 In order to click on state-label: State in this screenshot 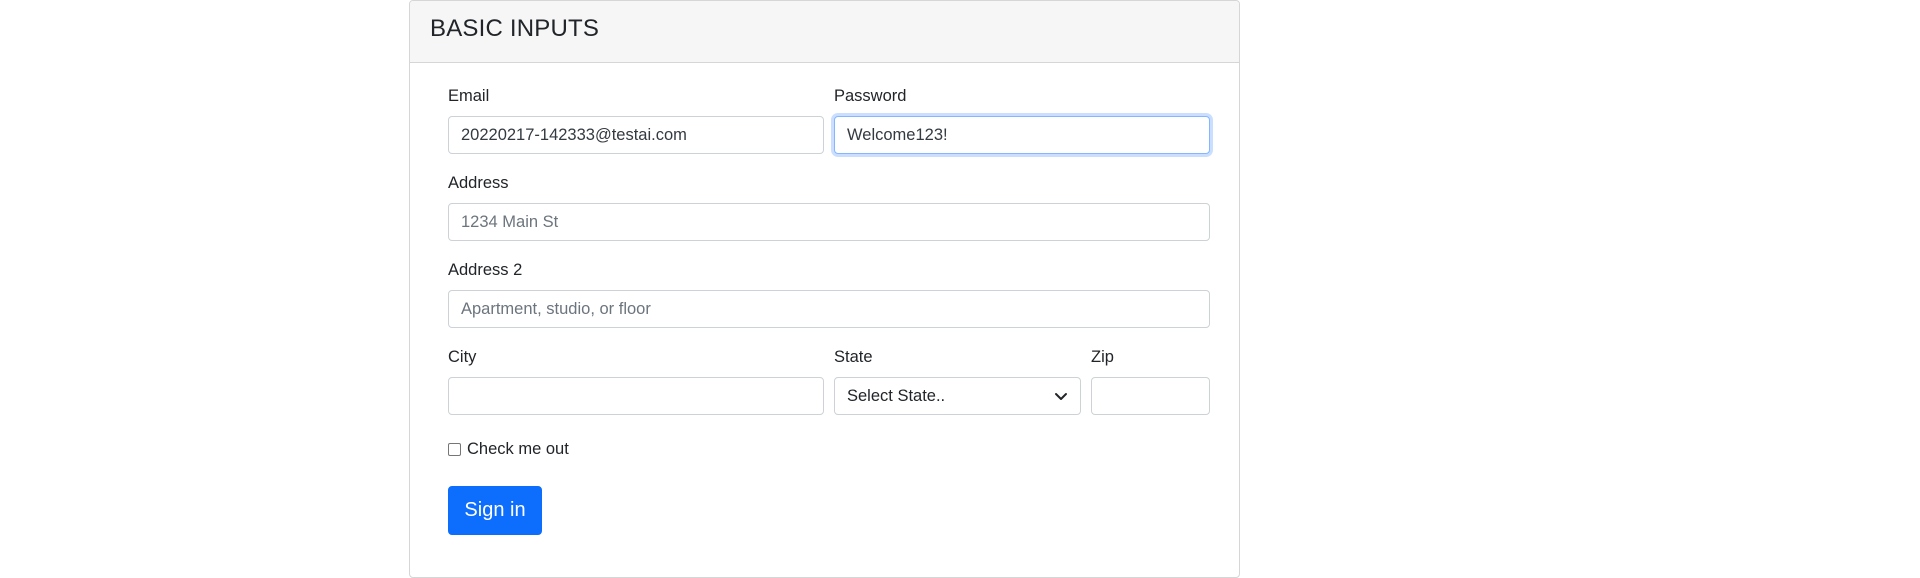, I will do `click(853, 357)`.